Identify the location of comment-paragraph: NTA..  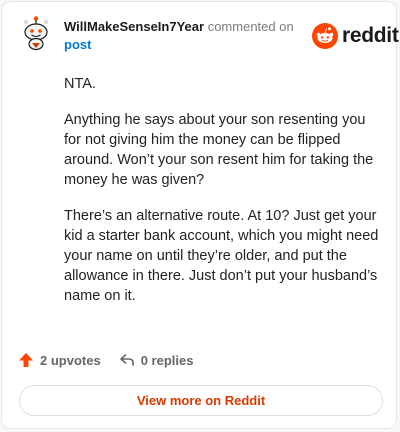
(80, 84).